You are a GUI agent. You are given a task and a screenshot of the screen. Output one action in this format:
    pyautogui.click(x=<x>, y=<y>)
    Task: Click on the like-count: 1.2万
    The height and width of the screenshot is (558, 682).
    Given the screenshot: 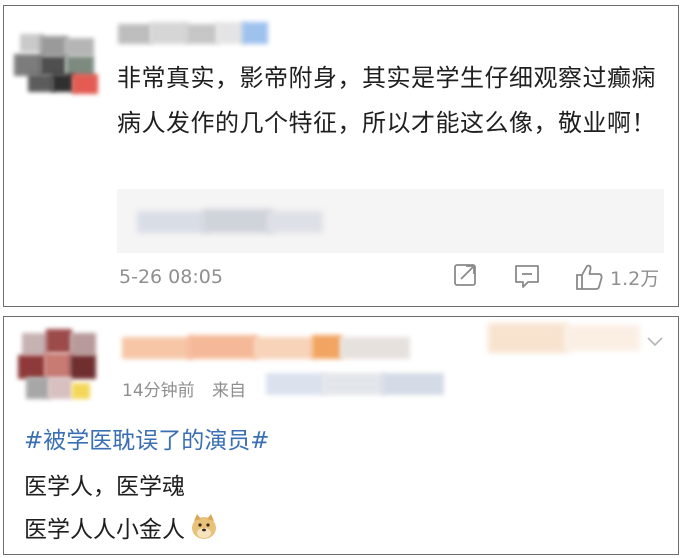 What is the action you would take?
    pyautogui.click(x=635, y=278)
    